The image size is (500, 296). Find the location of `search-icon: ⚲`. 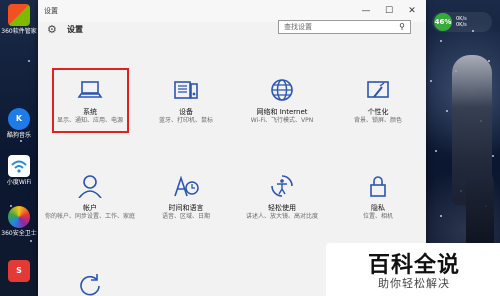

search-icon: ⚲ is located at coordinates (402, 26).